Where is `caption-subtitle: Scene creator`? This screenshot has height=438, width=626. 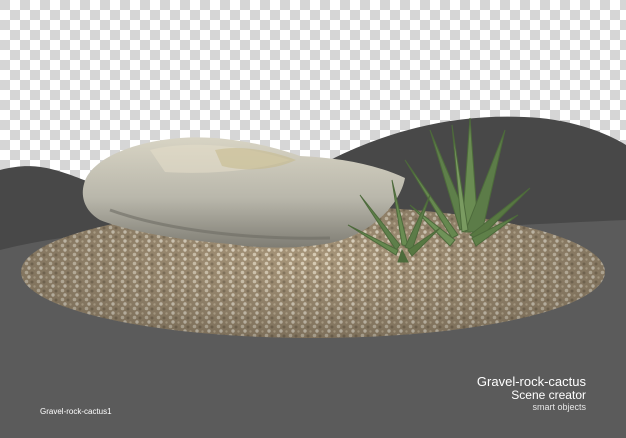 caption-subtitle: Scene creator is located at coordinates (548, 395).